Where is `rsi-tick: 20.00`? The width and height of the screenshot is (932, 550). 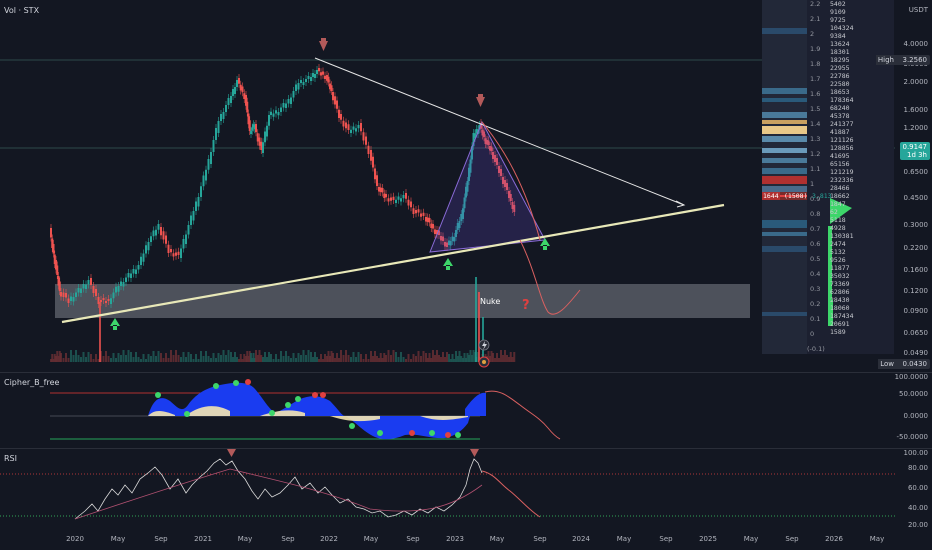
rsi-tick: 20.00 is located at coordinates (917, 525).